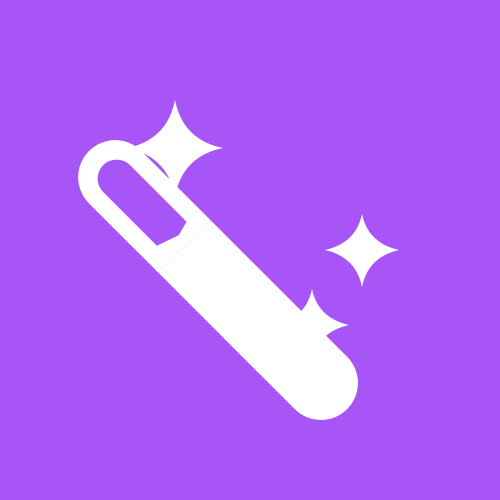  Describe the element at coordinates (362, 250) in the screenshot. I see `sparkle-medium-icon` at that location.